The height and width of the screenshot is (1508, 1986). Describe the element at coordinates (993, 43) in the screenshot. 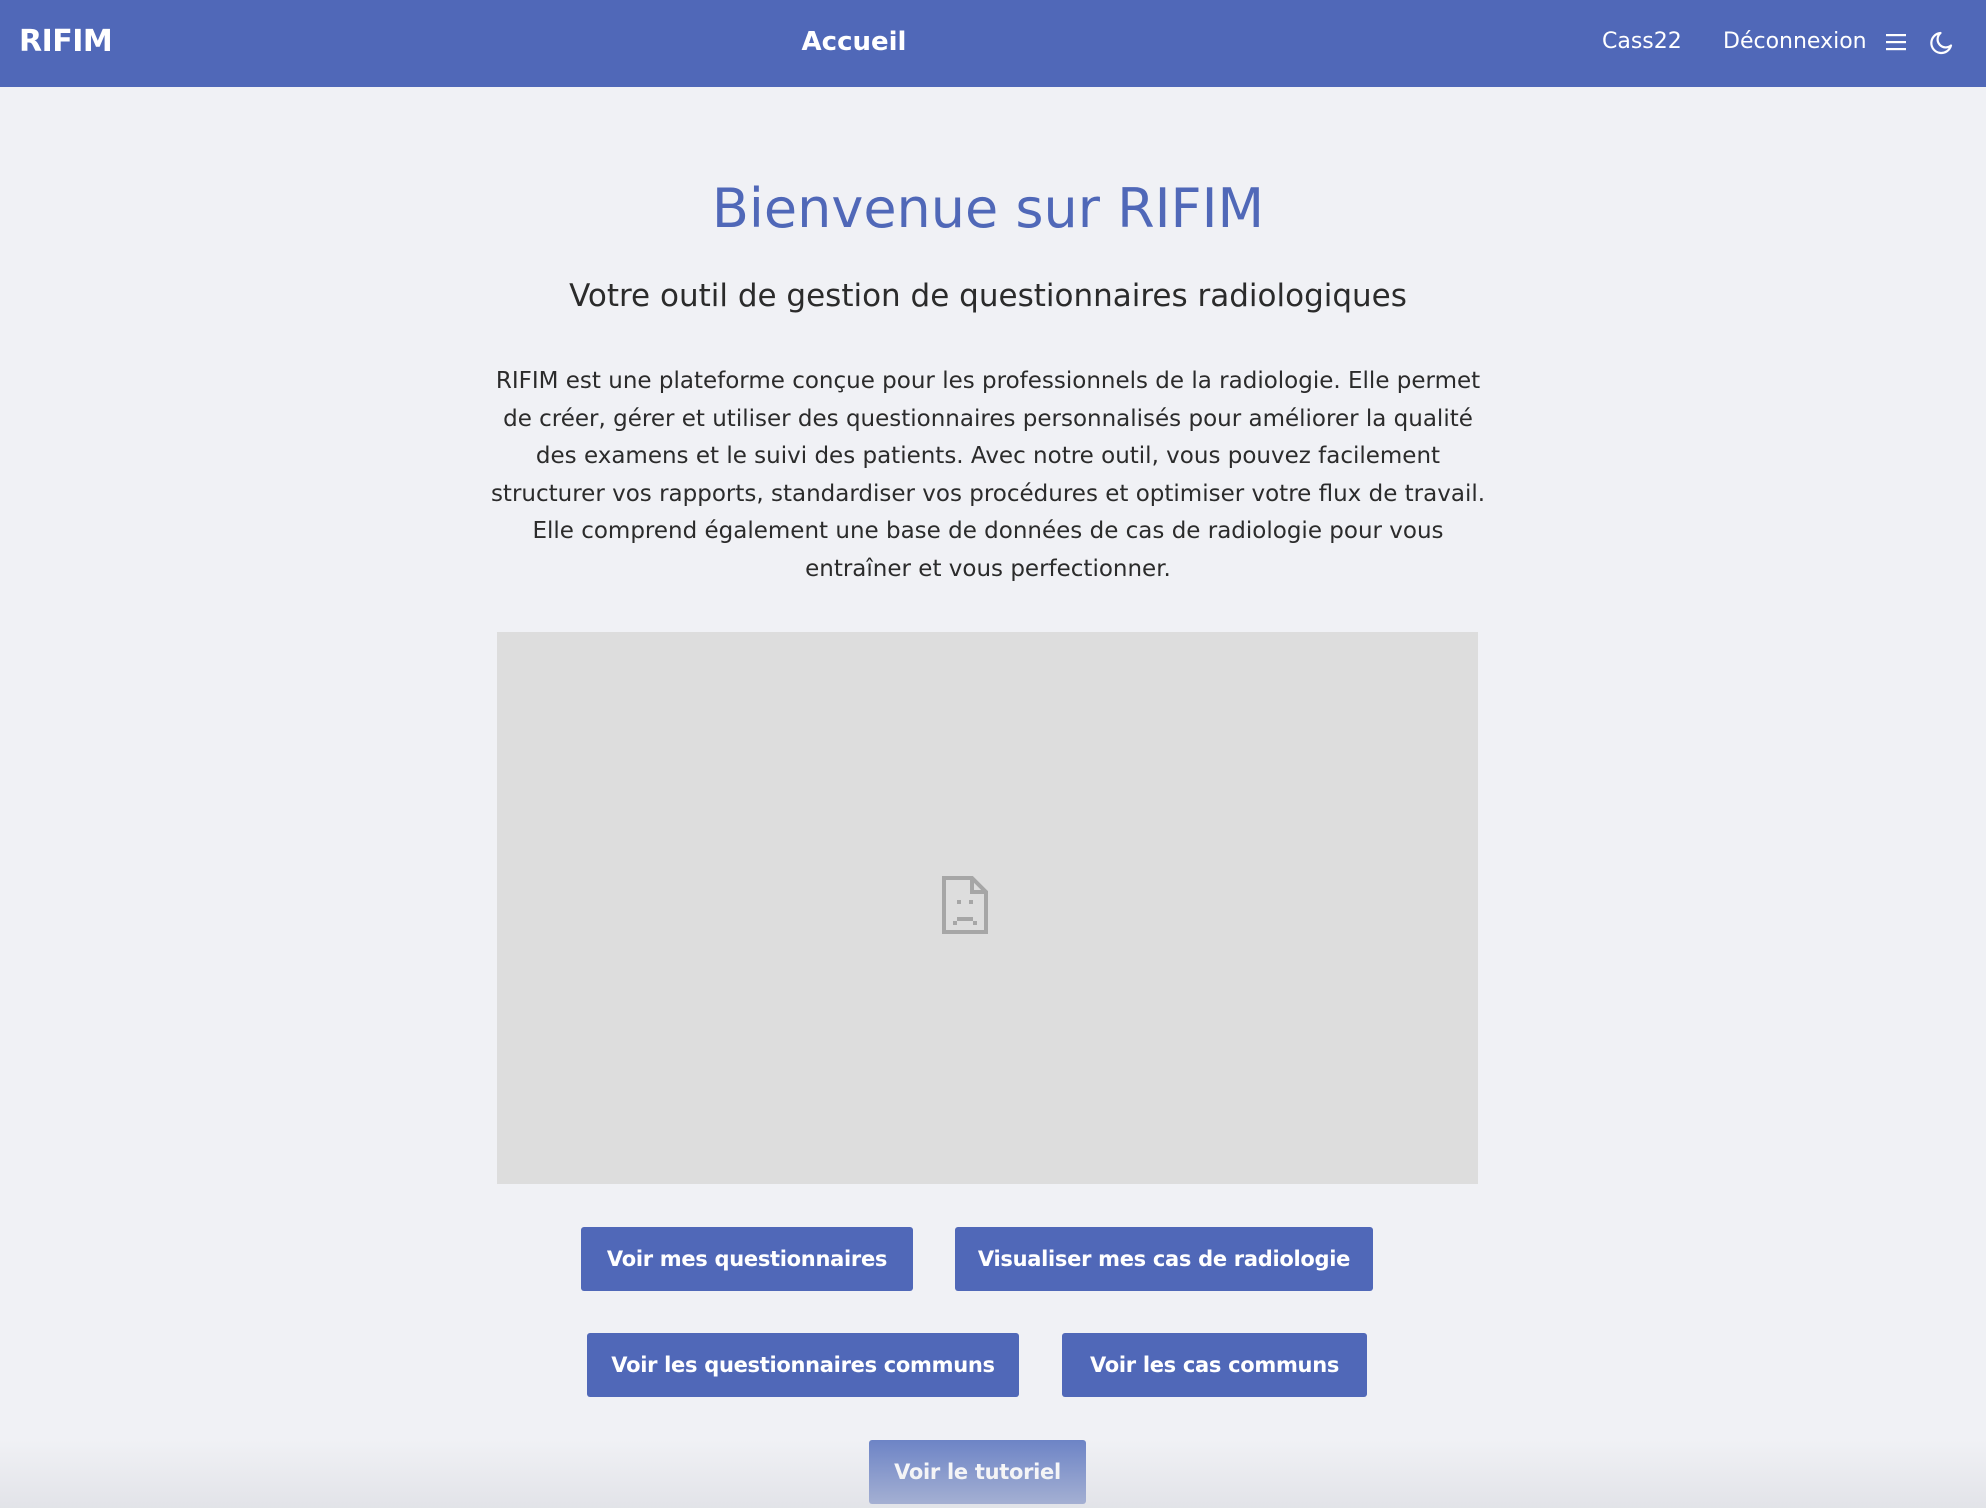

I see `top-navbar: RIFIM Accueil Cass22 Déconnexion` at that location.